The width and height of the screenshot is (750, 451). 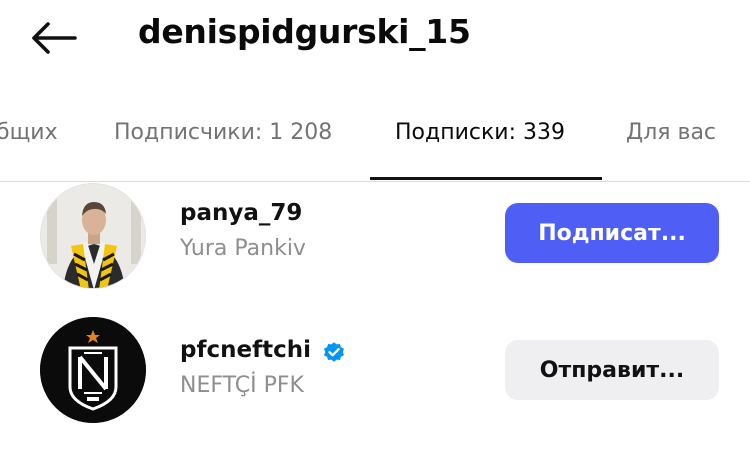 What do you see at coordinates (29, 132) in the screenshot?
I see `tab-mutual: бщих` at bounding box center [29, 132].